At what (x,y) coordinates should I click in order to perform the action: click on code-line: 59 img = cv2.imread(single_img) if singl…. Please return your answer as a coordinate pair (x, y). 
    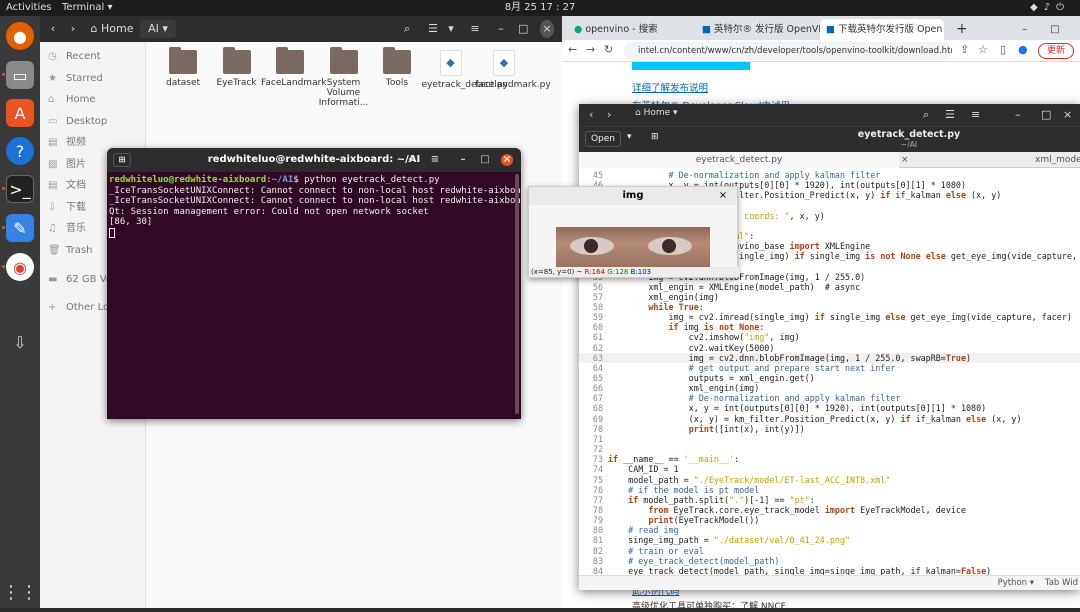
    Looking at the image, I should click on (829, 317).